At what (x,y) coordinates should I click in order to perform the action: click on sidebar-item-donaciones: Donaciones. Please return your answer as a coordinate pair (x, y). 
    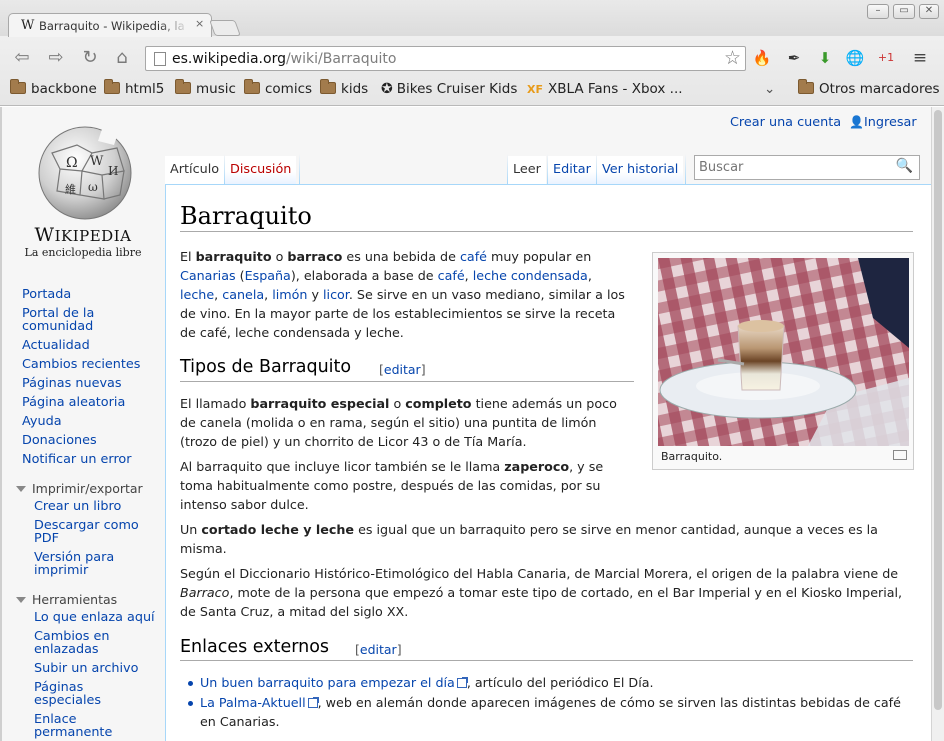
    Looking at the image, I should click on (59, 440).